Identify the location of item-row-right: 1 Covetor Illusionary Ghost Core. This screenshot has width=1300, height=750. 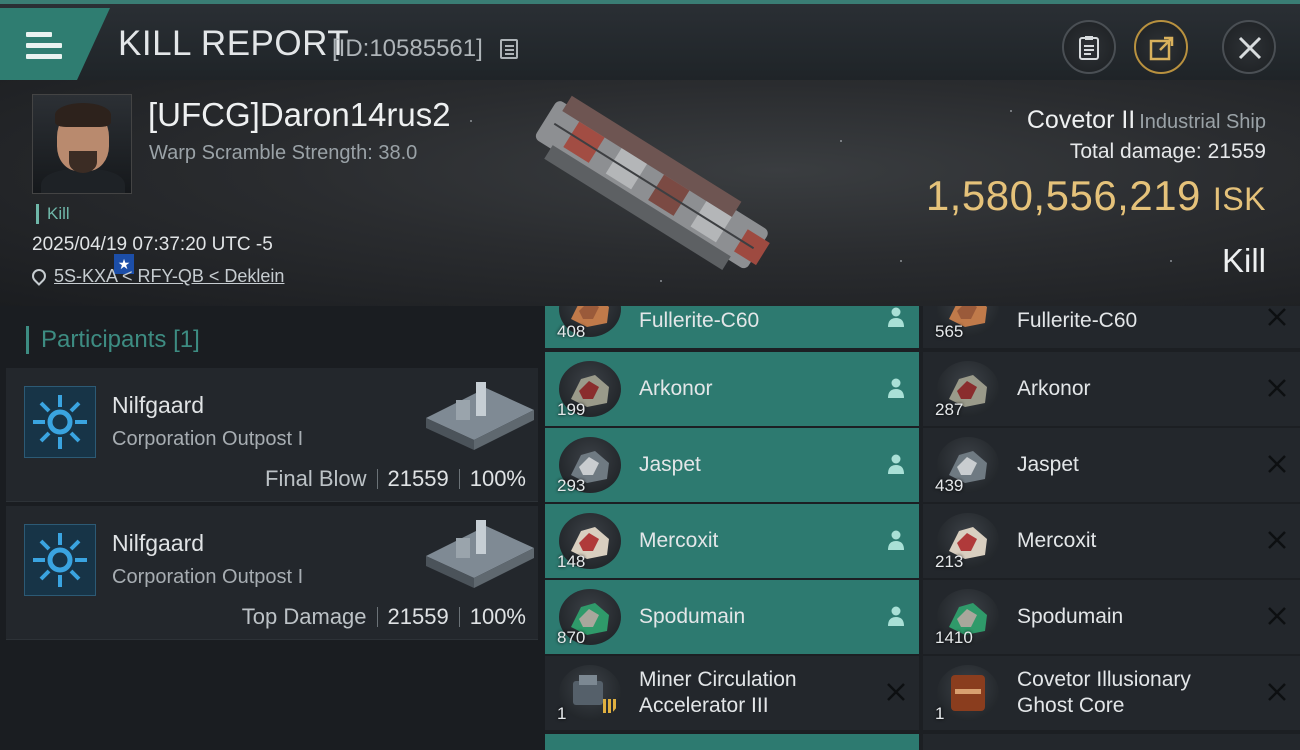
(1111, 693).